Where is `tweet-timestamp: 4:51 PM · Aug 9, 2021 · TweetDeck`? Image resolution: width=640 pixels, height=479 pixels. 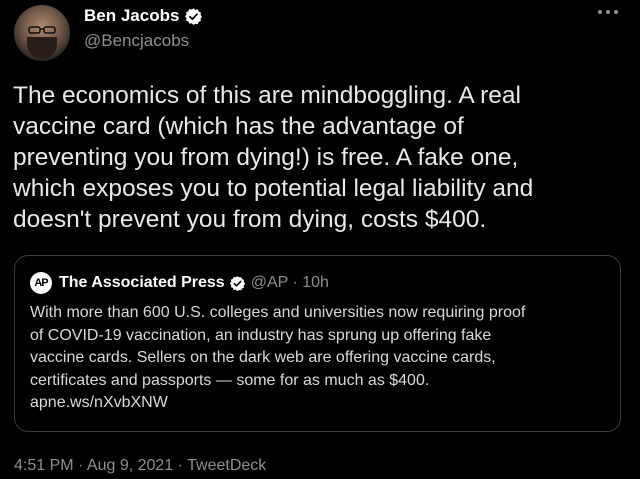 tweet-timestamp: 4:51 PM · Aug 9, 2021 · TweetDeck is located at coordinates (140, 466).